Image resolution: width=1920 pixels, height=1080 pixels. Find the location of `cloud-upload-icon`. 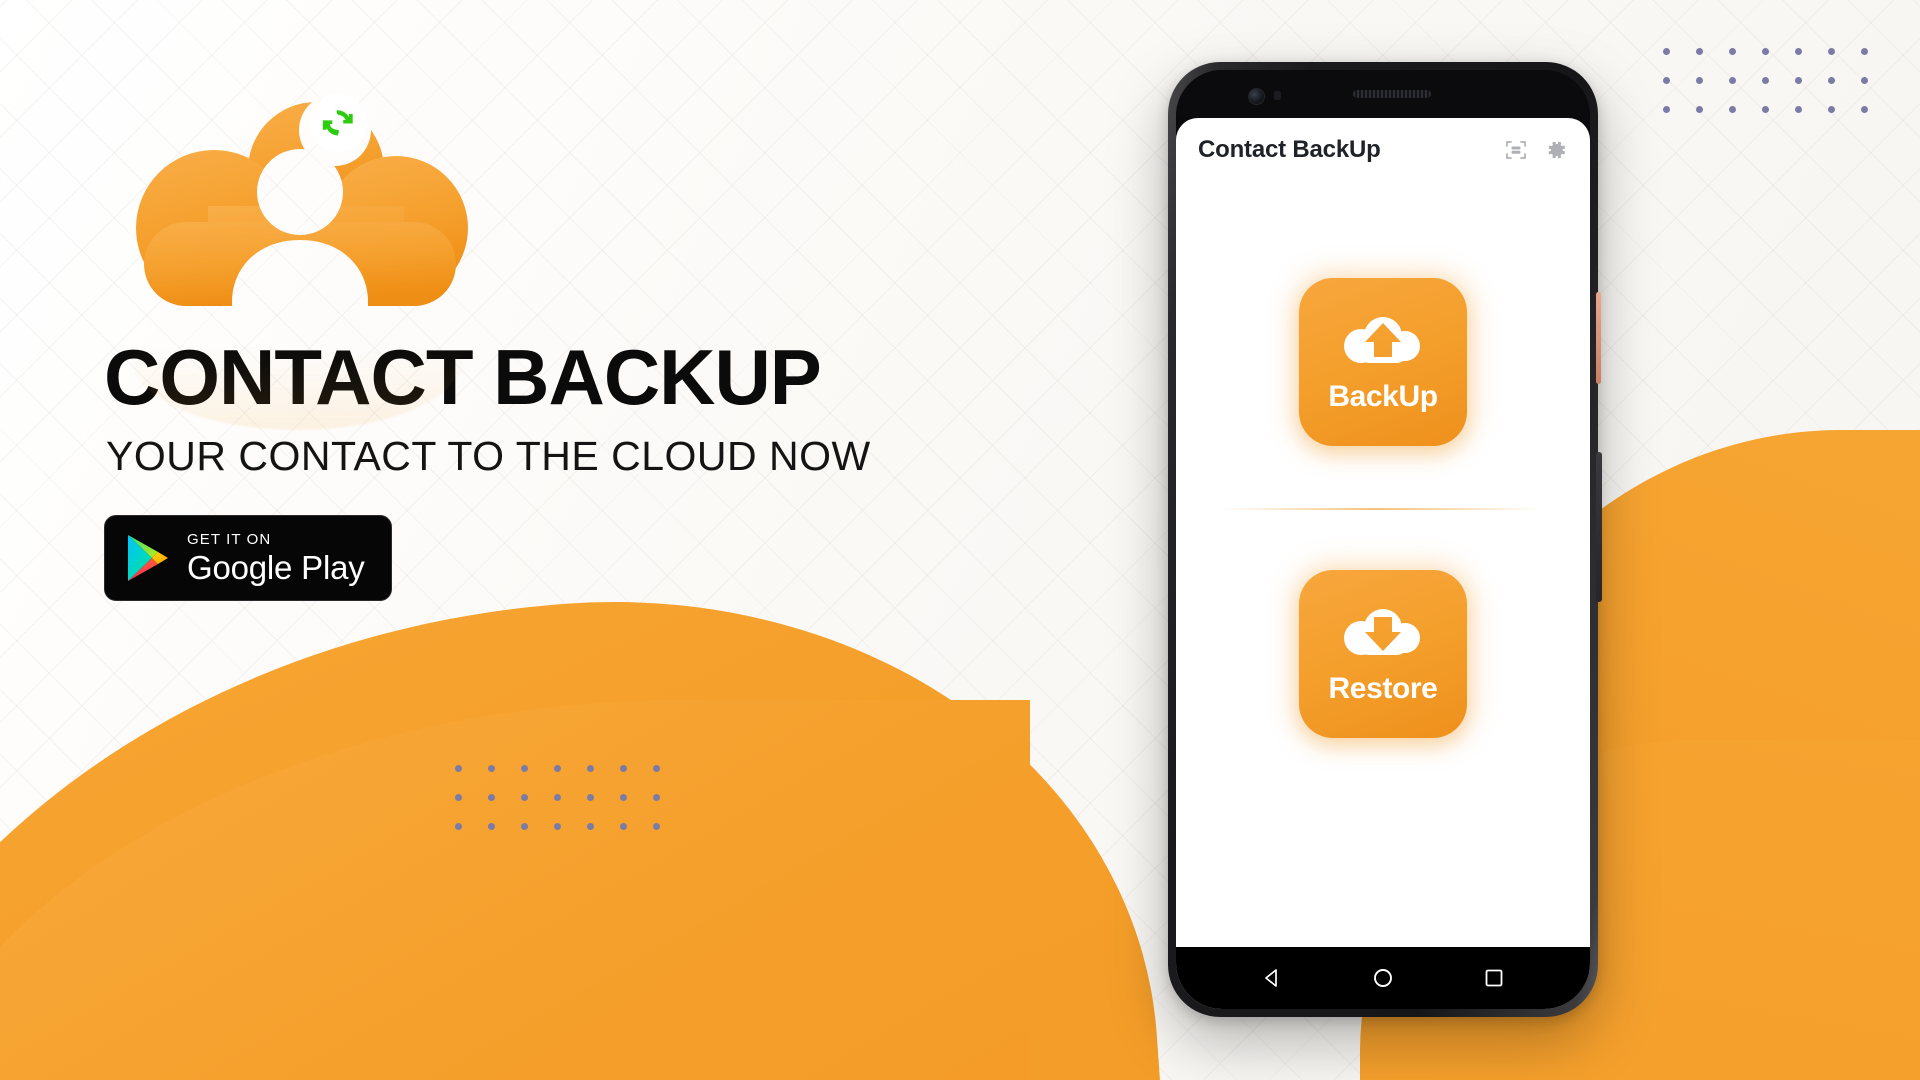

cloud-upload-icon is located at coordinates (1382, 340).